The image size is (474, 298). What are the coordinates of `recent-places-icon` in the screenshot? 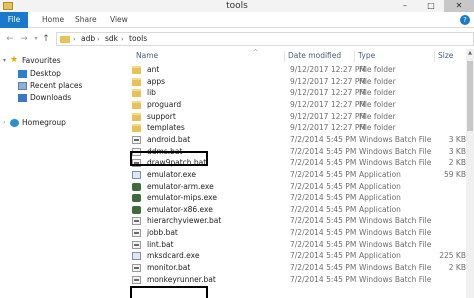 It's located at (22, 86).